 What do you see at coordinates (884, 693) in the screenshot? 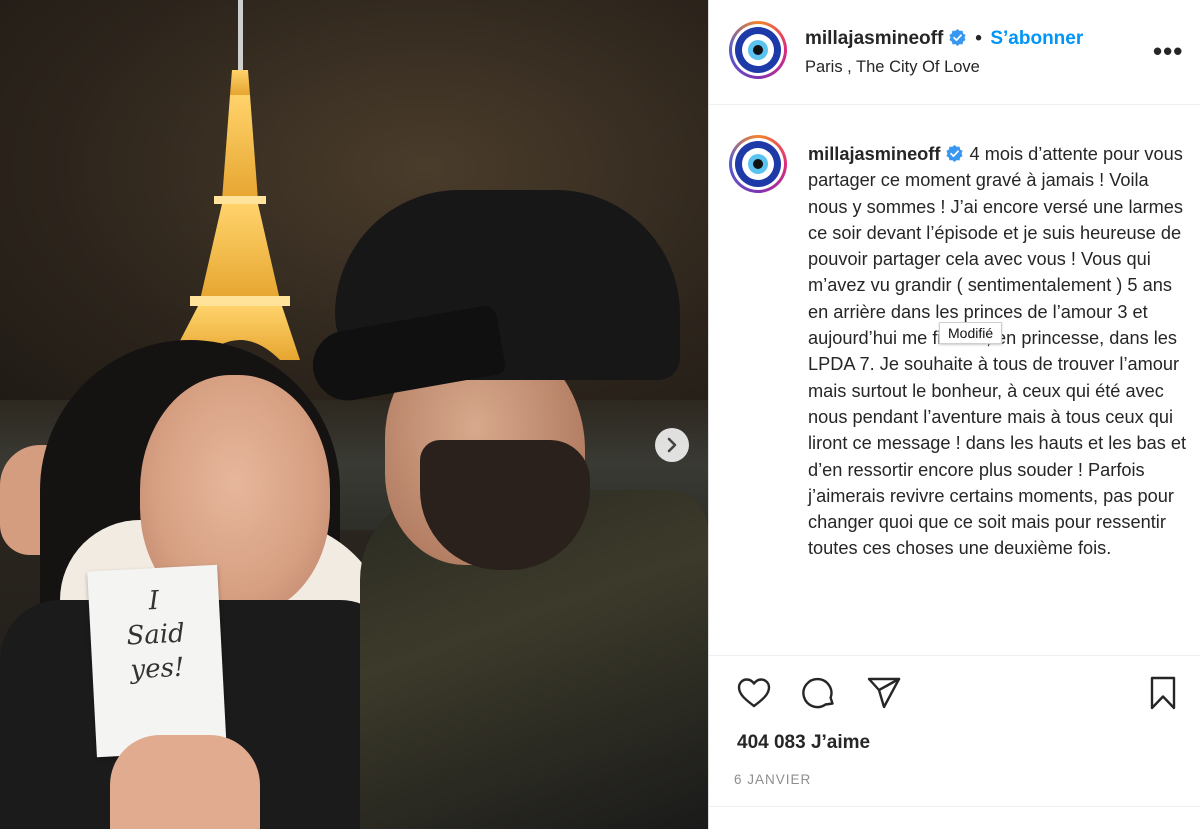
I see `paper-plane-icon` at bounding box center [884, 693].